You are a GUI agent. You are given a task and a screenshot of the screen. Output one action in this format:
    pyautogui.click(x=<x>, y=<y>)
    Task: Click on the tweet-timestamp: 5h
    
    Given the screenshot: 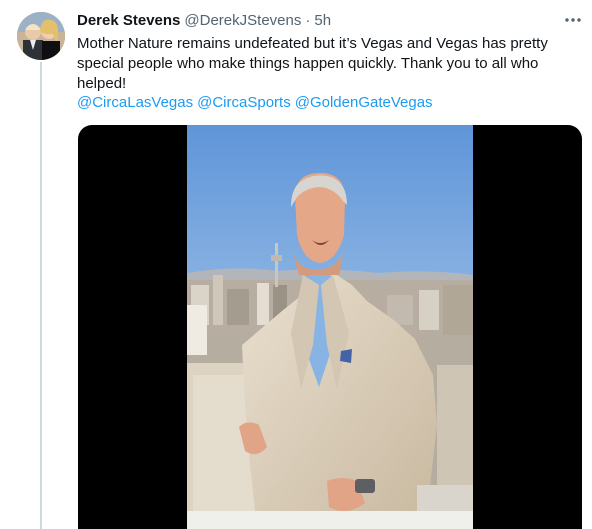 What is the action you would take?
    pyautogui.click(x=322, y=20)
    